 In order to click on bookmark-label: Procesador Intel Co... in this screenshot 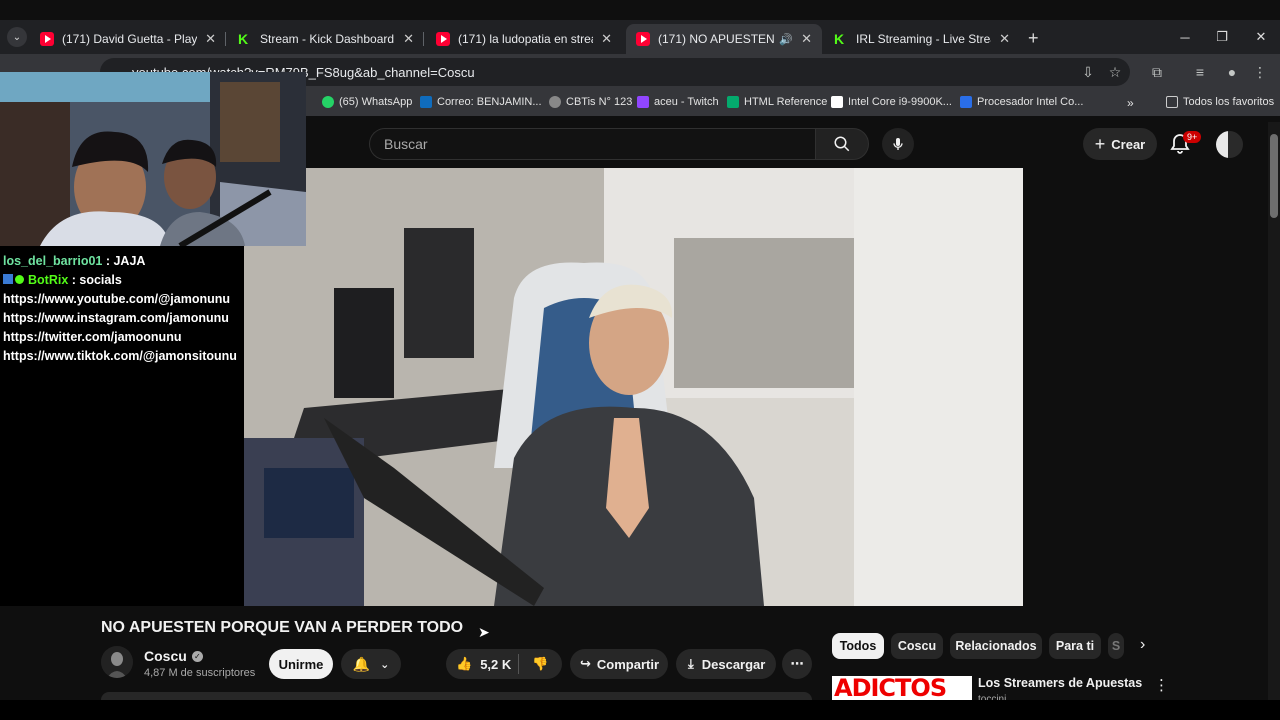, I will do `click(1030, 102)`.